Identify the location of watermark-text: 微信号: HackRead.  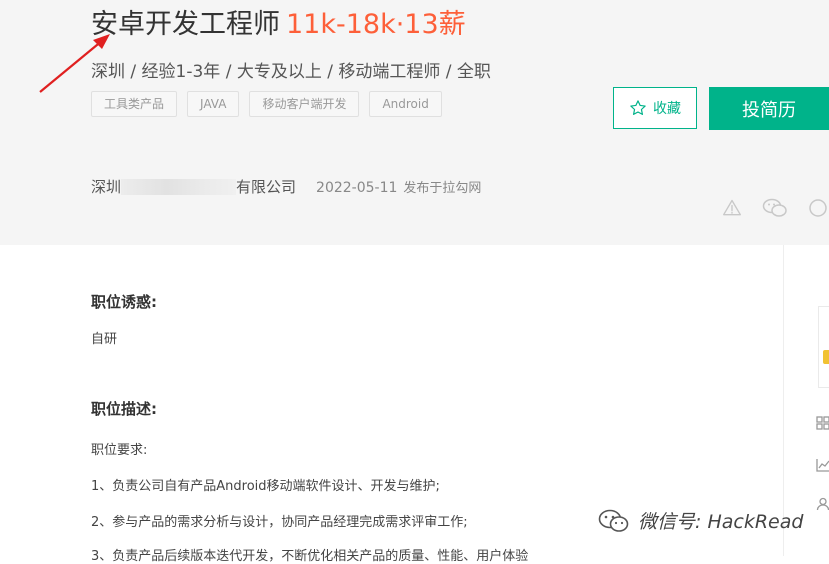
(721, 522).